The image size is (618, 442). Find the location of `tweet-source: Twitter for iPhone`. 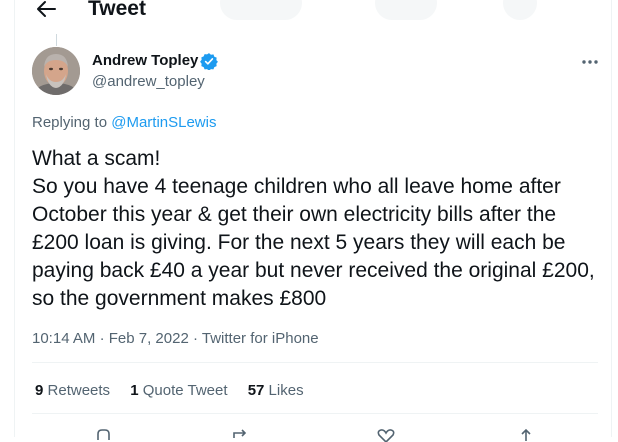

tweet-source: Twitter for iPhone is located at coordinates (260, 338).